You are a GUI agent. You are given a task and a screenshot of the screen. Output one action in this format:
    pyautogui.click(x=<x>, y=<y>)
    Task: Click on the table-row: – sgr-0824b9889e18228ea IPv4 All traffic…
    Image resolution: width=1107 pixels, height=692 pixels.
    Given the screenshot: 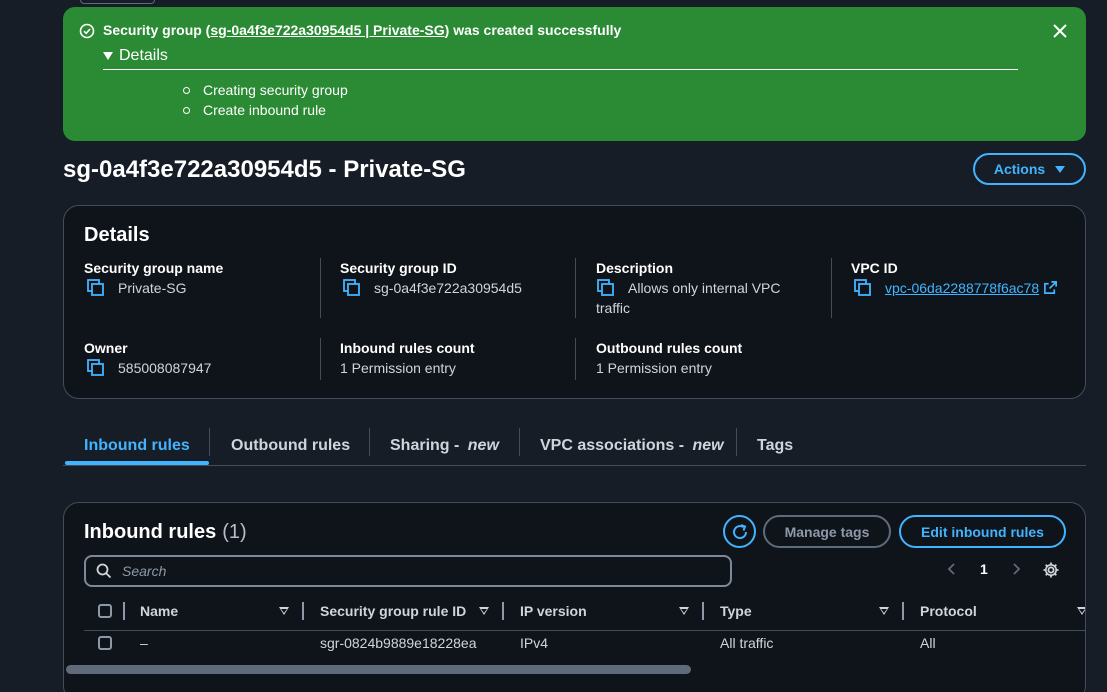 What is the action you would take?
    pyautogui.click(x=584, y=642)
    